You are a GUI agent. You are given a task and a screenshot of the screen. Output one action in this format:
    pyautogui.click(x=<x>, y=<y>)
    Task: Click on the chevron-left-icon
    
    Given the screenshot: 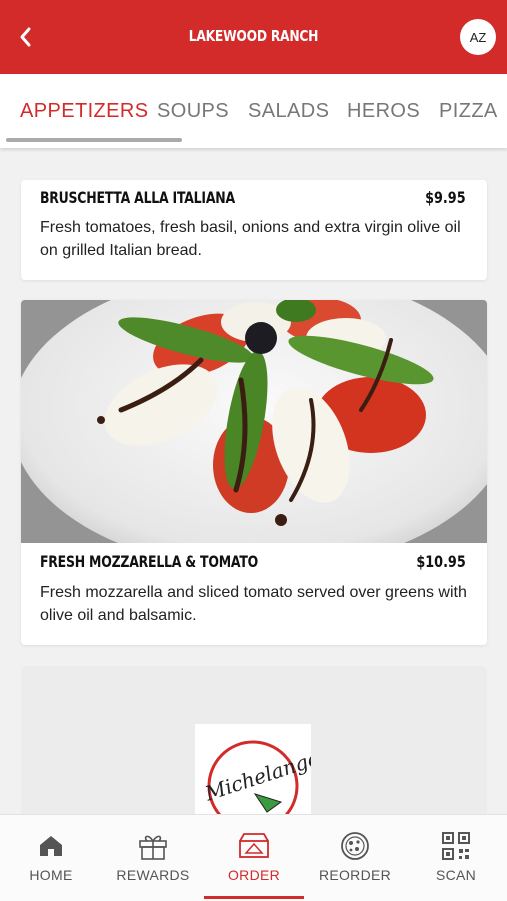 What is the action you would take?
    pyautogui.click(x=26, y=37)
    